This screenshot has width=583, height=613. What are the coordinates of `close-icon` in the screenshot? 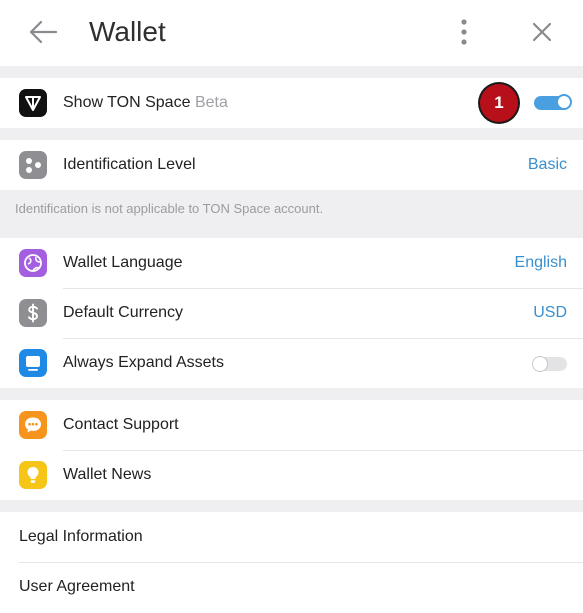 It's located at (542, 32).